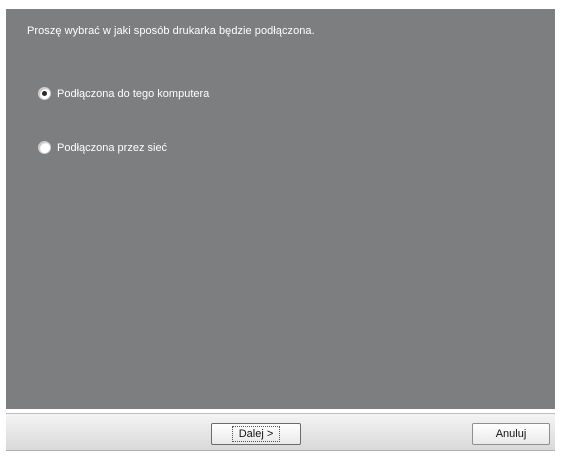  I want to click on next-button: Dalej >, so click(256, 434).